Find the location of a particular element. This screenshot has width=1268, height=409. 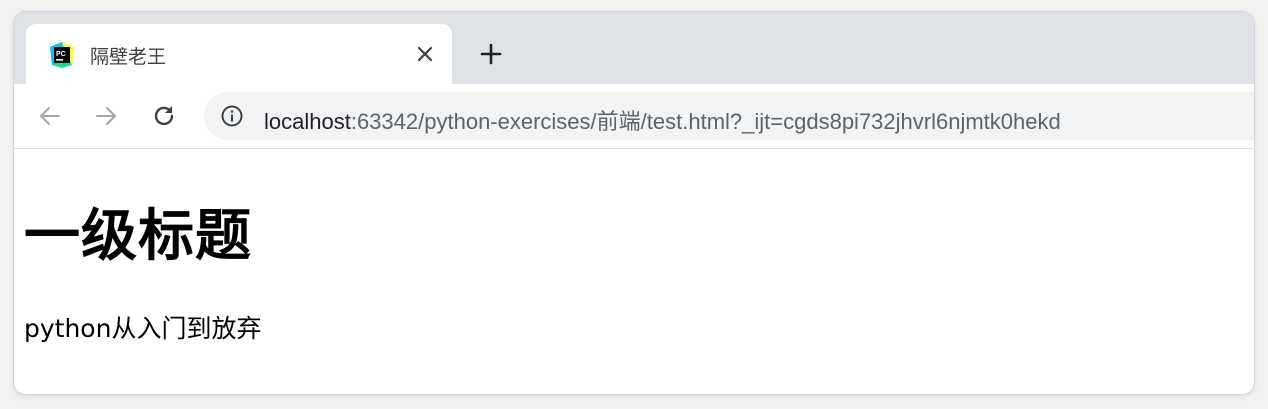

page-paragraph: python从入门到放弃 is located at coordinates (143, 328).